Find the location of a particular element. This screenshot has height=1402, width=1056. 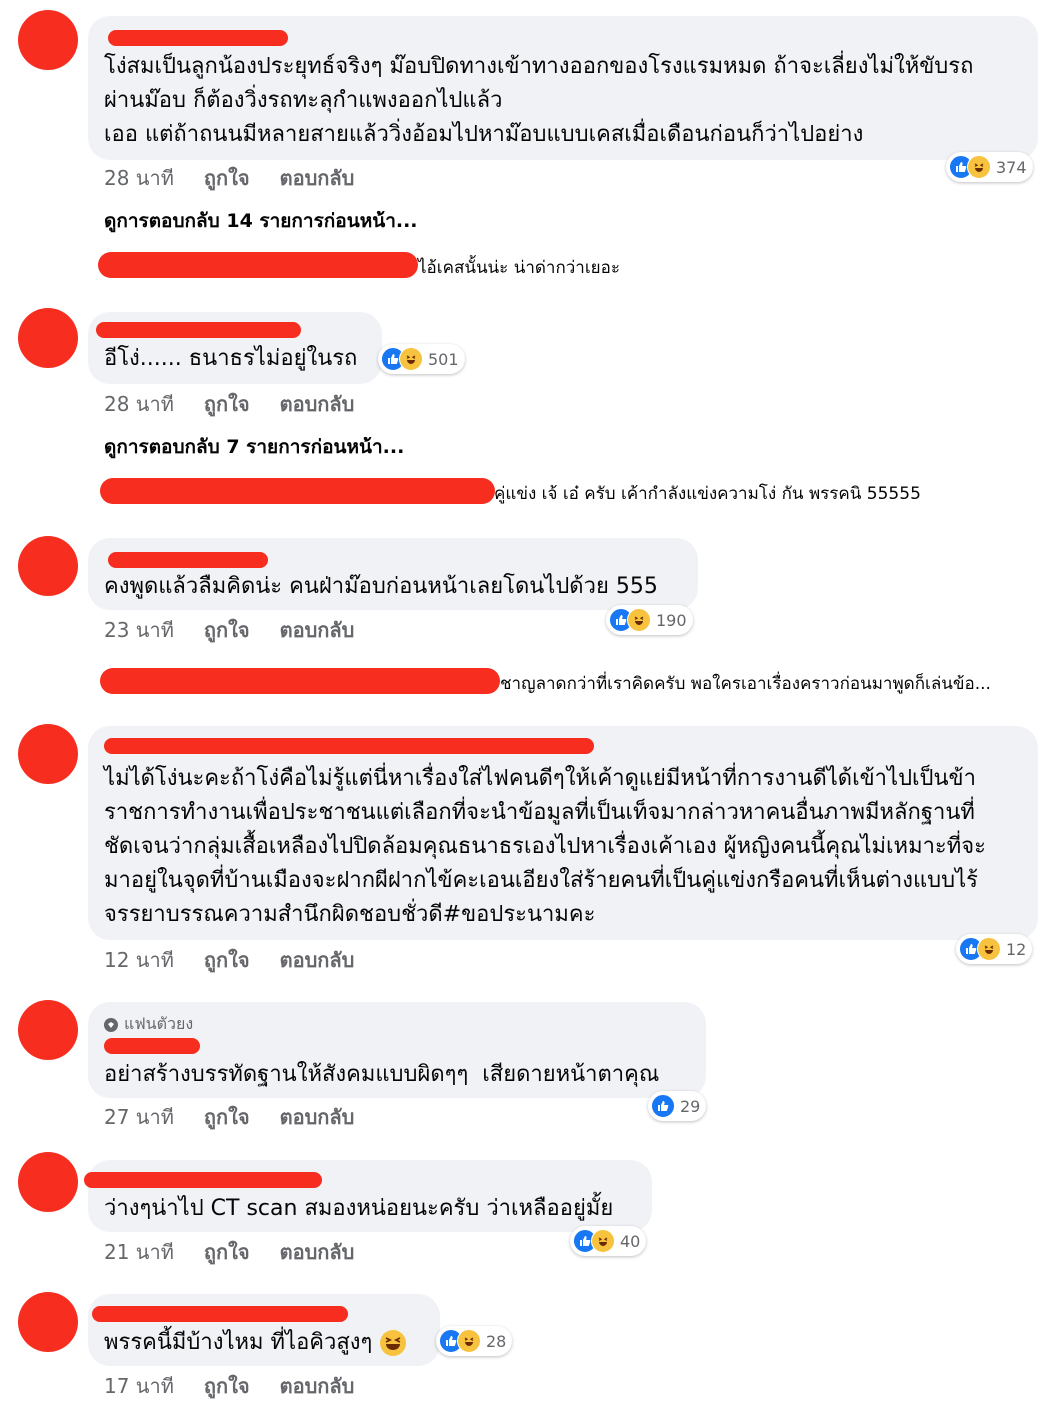

reaction-summary: 29 is located at coordinates (677, 1106).